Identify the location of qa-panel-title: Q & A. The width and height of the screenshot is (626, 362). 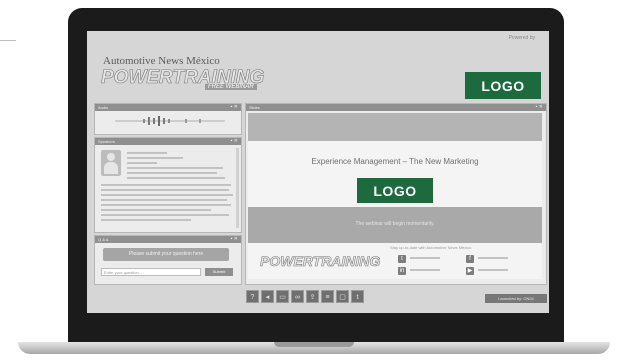
(103, 239).